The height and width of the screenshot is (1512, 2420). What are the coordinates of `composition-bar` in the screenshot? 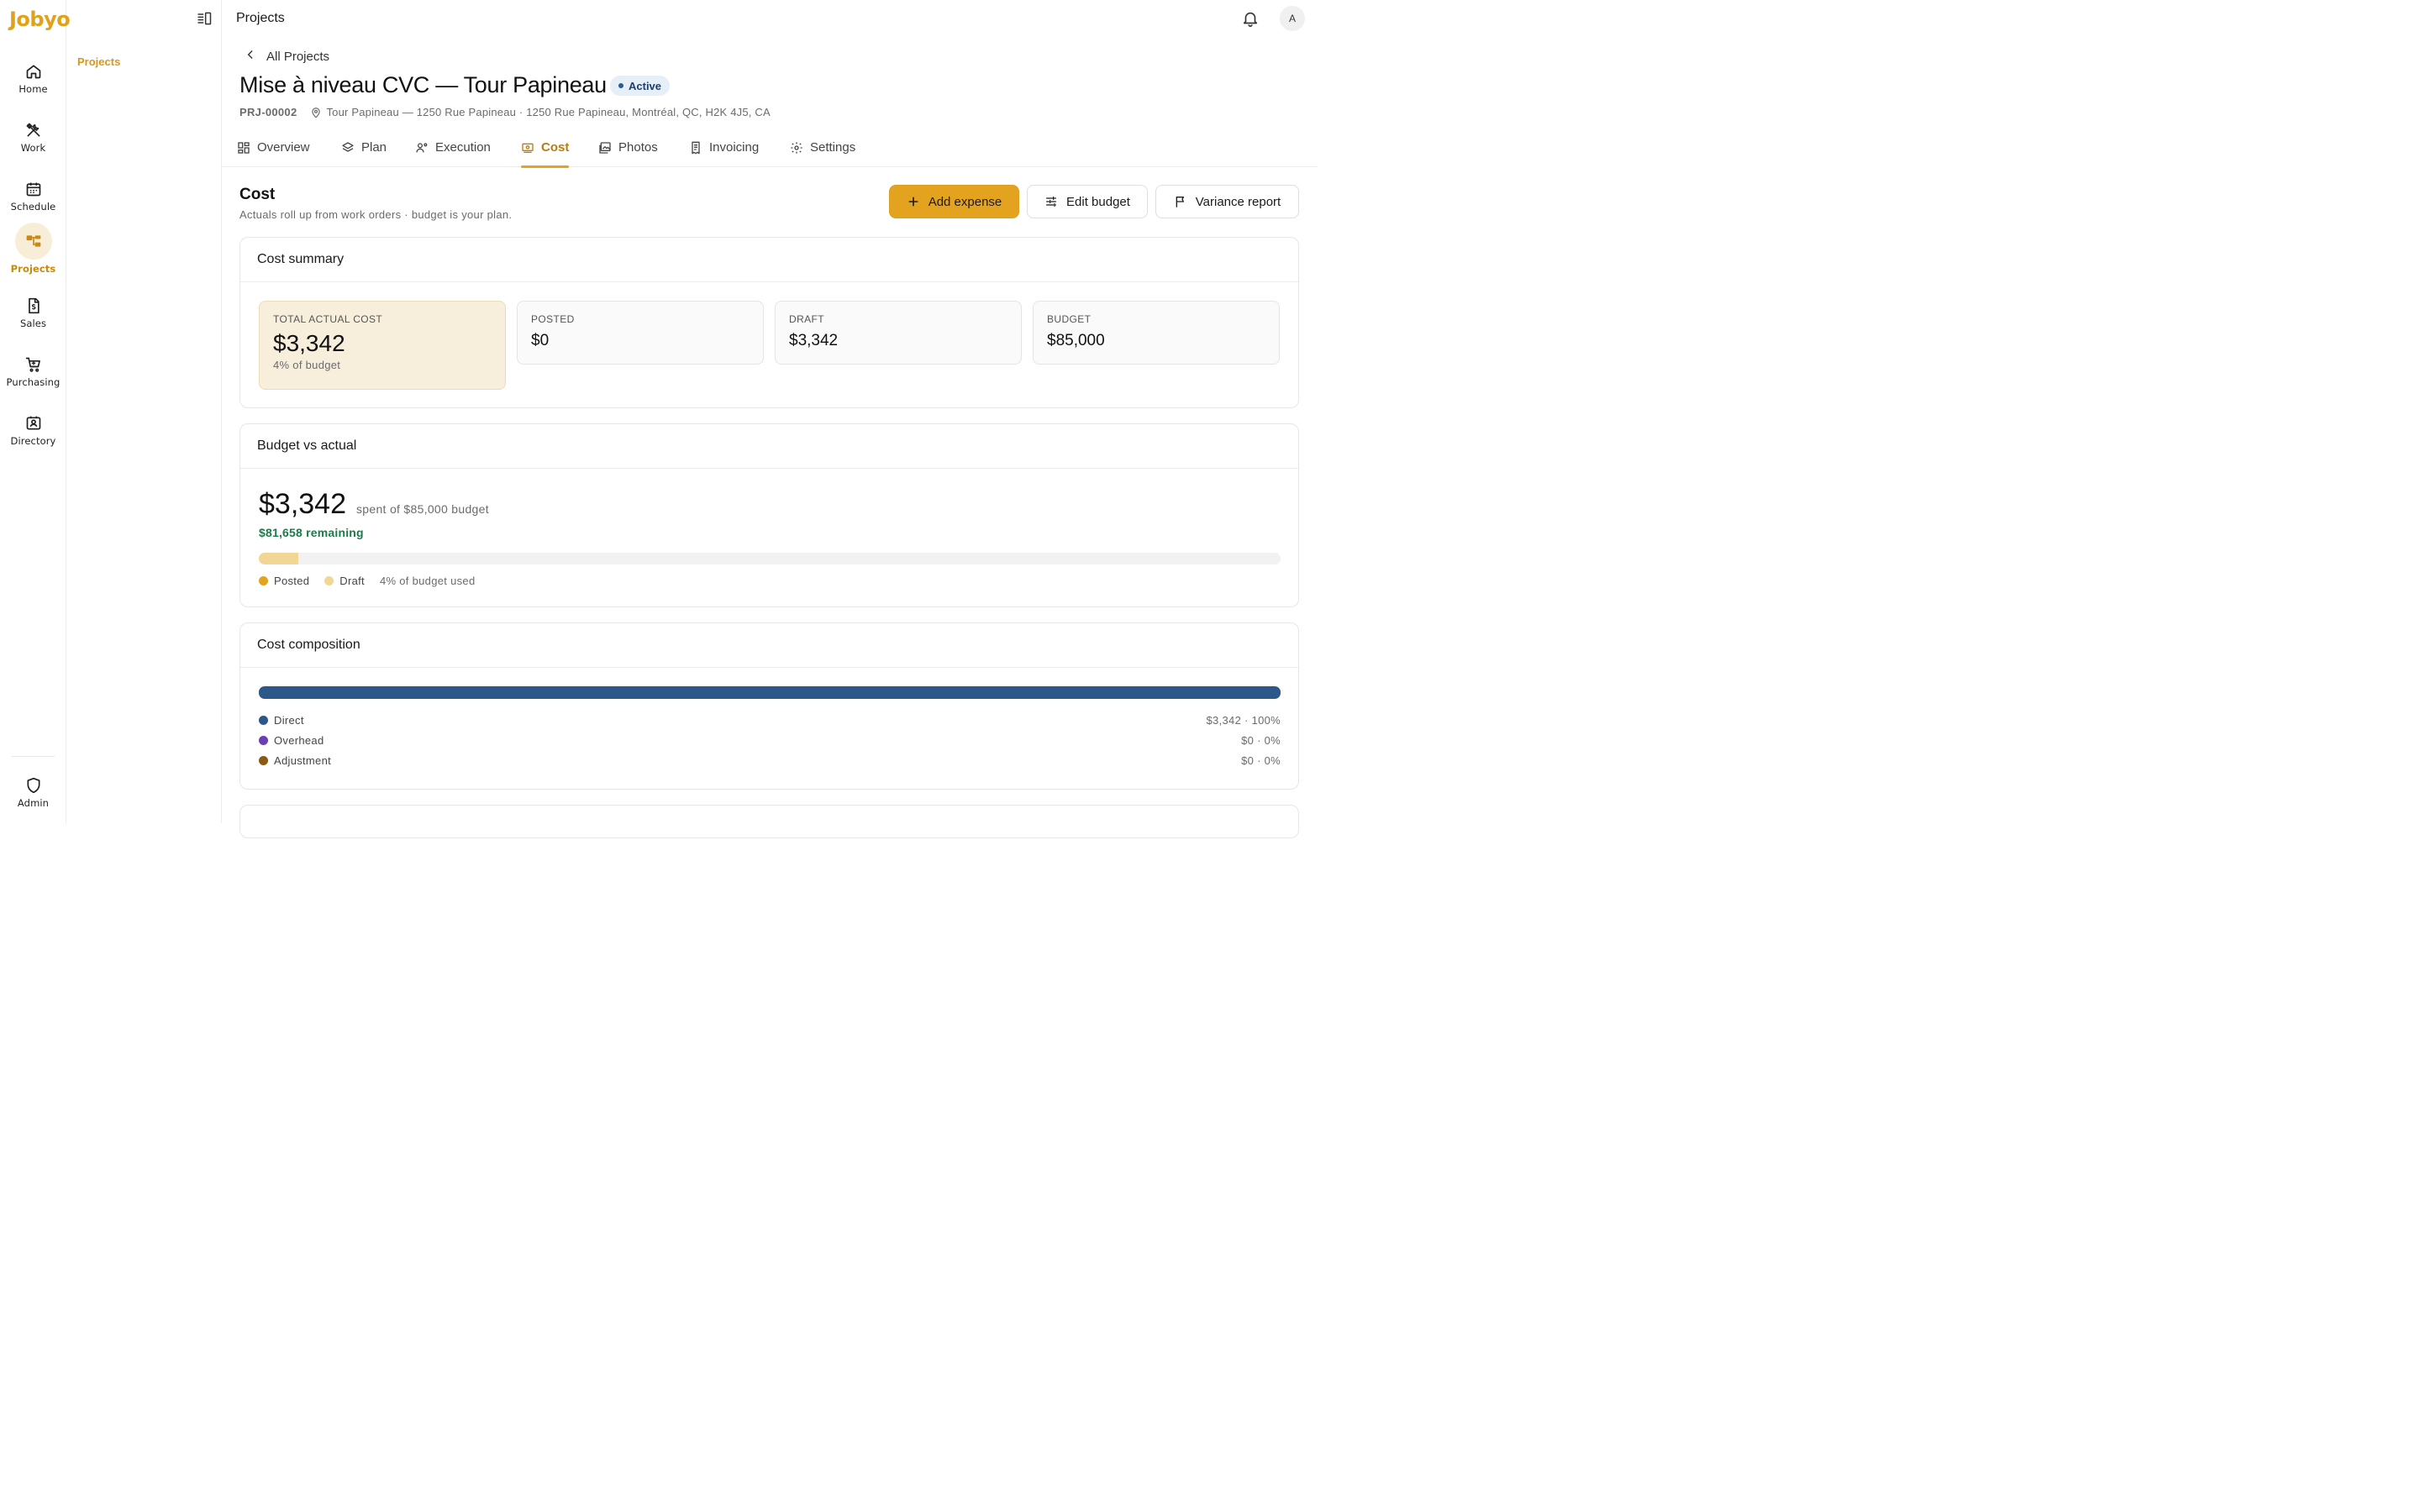 It's located at (770, 692).